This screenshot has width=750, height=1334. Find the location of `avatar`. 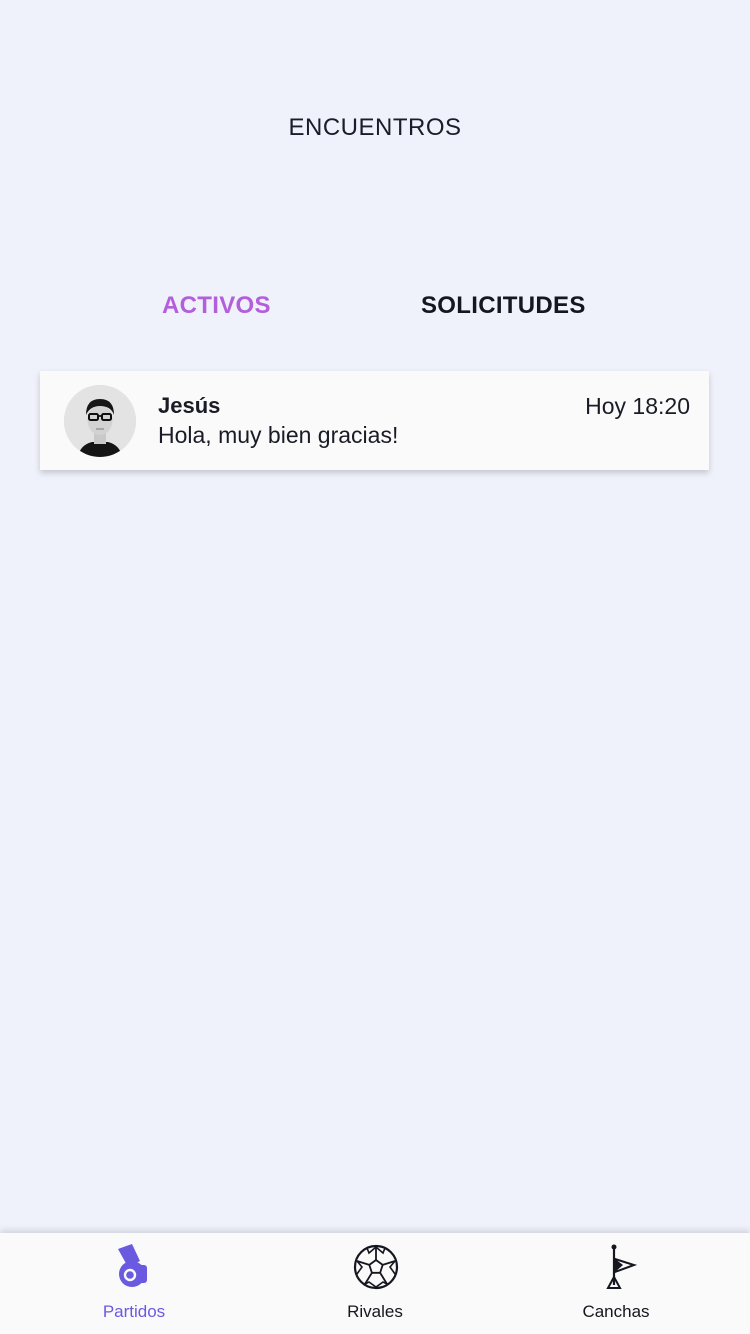

avatar is located at coordinates (100, 421).